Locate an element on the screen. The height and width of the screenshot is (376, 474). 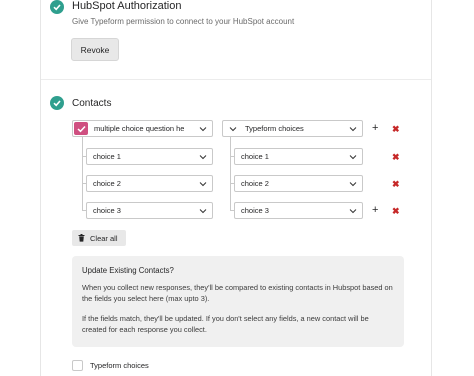
choice-right-select: choice 2 is located at coordinates (298, 183).